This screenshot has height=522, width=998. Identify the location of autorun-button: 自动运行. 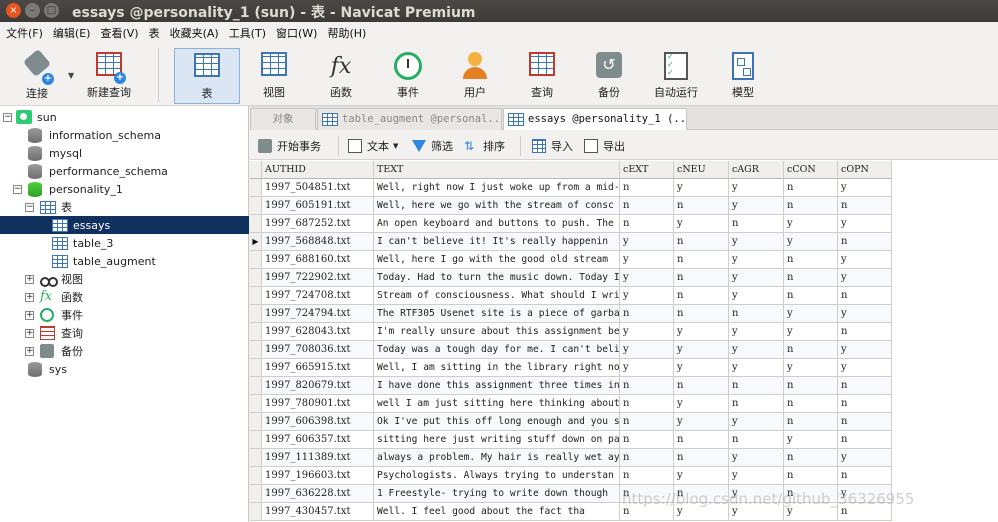
(676, 76).